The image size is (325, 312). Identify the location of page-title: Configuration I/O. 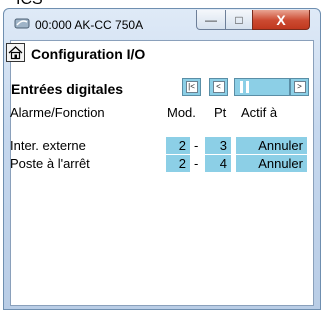
(88, 54).